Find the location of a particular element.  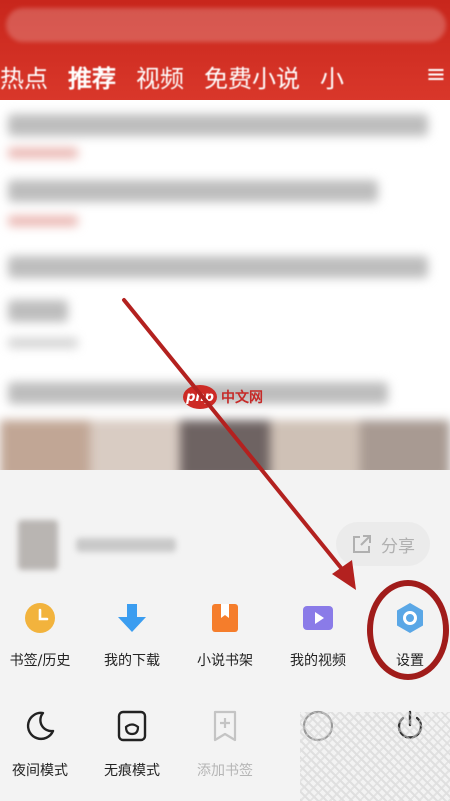

menu-icon: ≡ is located at coordinates (436, 74).